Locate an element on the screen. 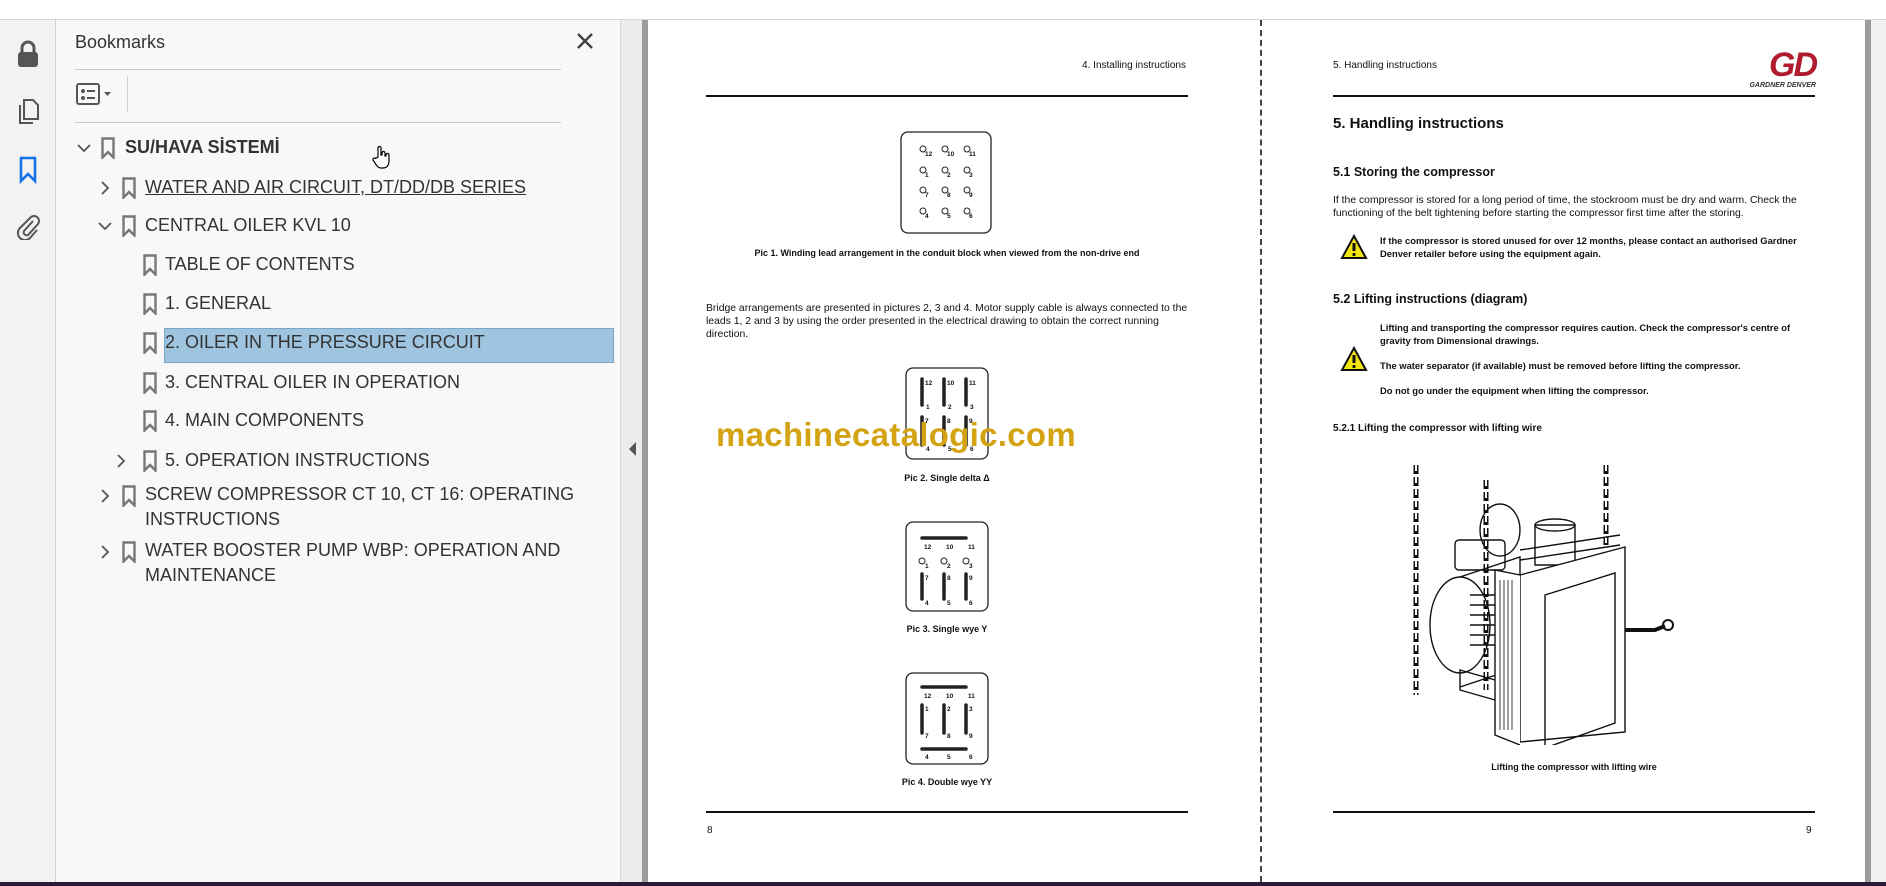 The width and height of the screenshot is (1886, 886). pic4-caption: Pic 4. Double wye YY is located at coordinates (947, 782).